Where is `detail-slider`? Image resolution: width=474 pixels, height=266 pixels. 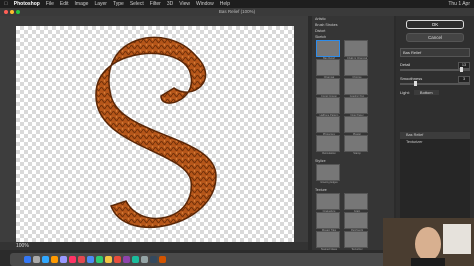 detail-slider is located at coordinates (435, 69).